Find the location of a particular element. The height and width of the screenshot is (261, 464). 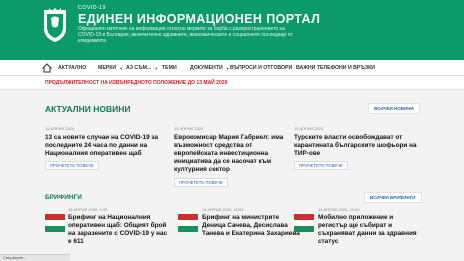

briefing-date: 15 АПРИЛ 2020, 9:00 is located at coordinates (88, 209).